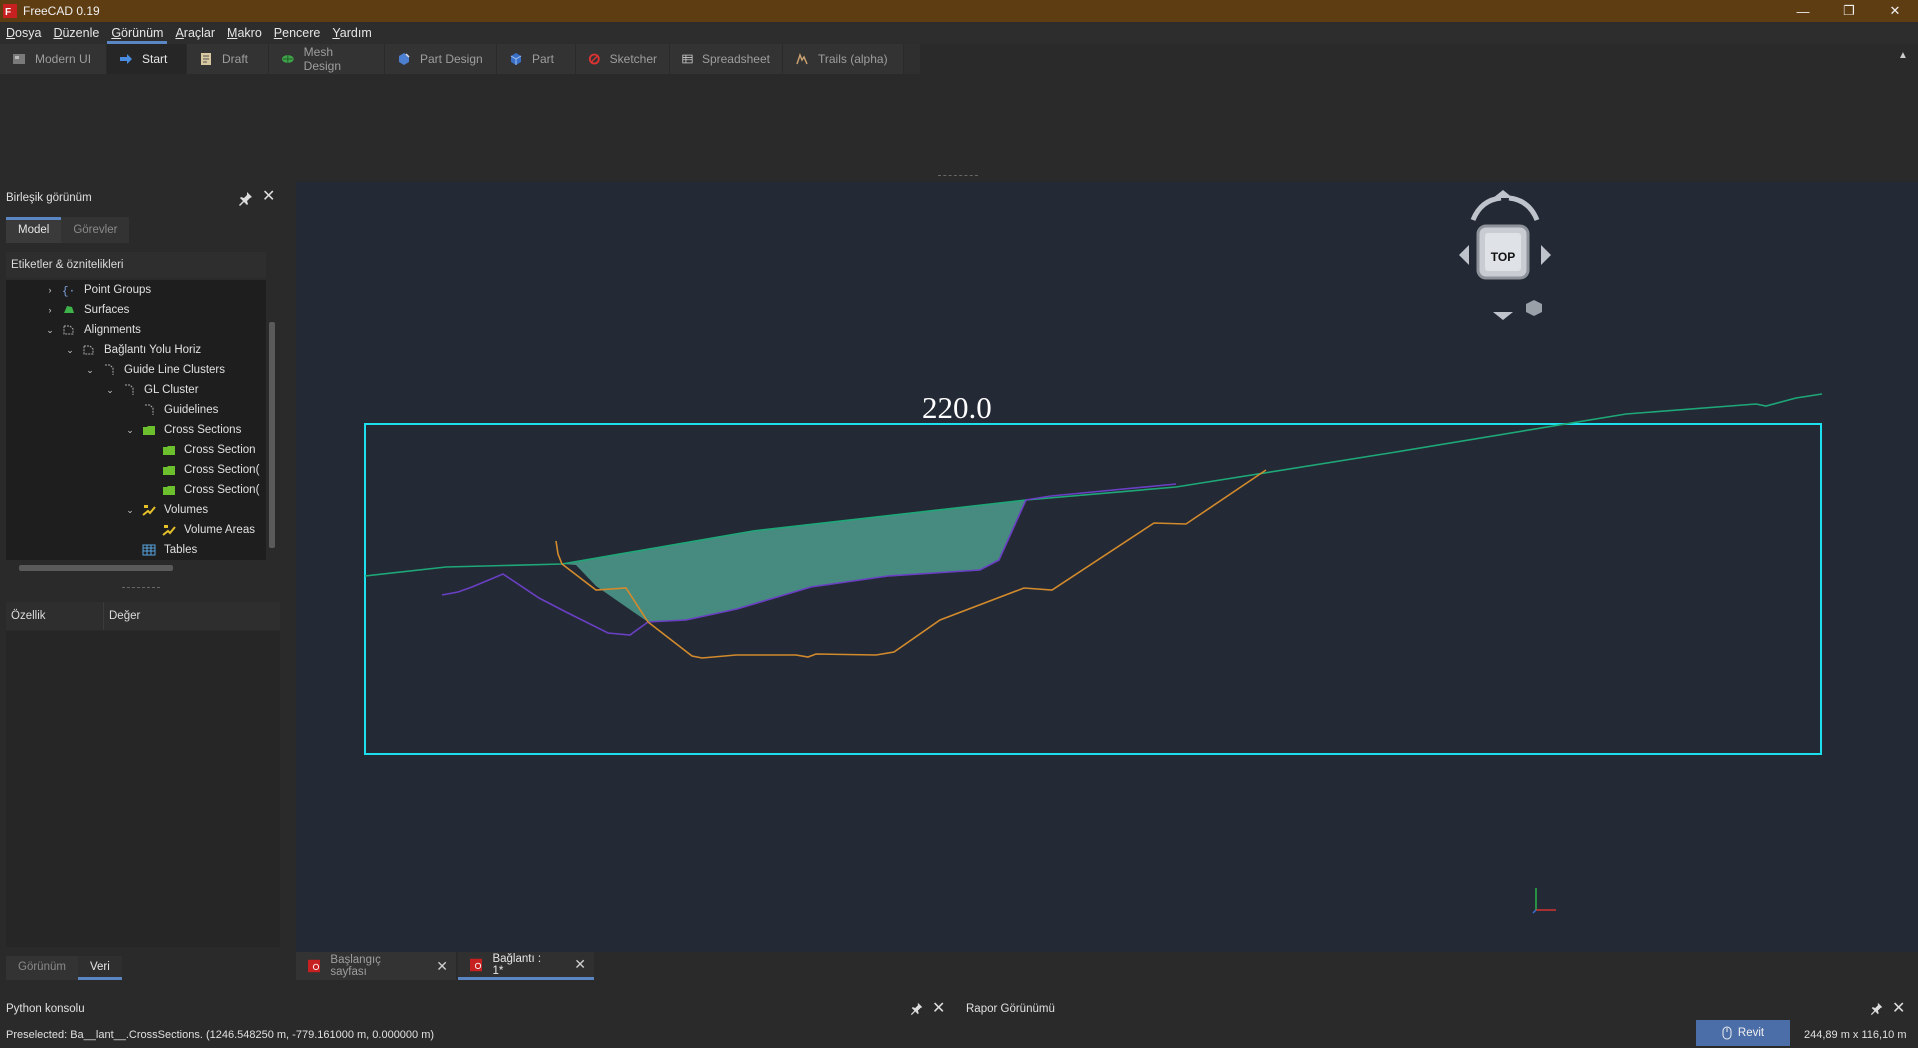 The width and height of the screenshot is (1918, 1048). Describe the element at coordinates (441, 59) in the screenshot. I see `tab-part-design: Part Design` at that location.